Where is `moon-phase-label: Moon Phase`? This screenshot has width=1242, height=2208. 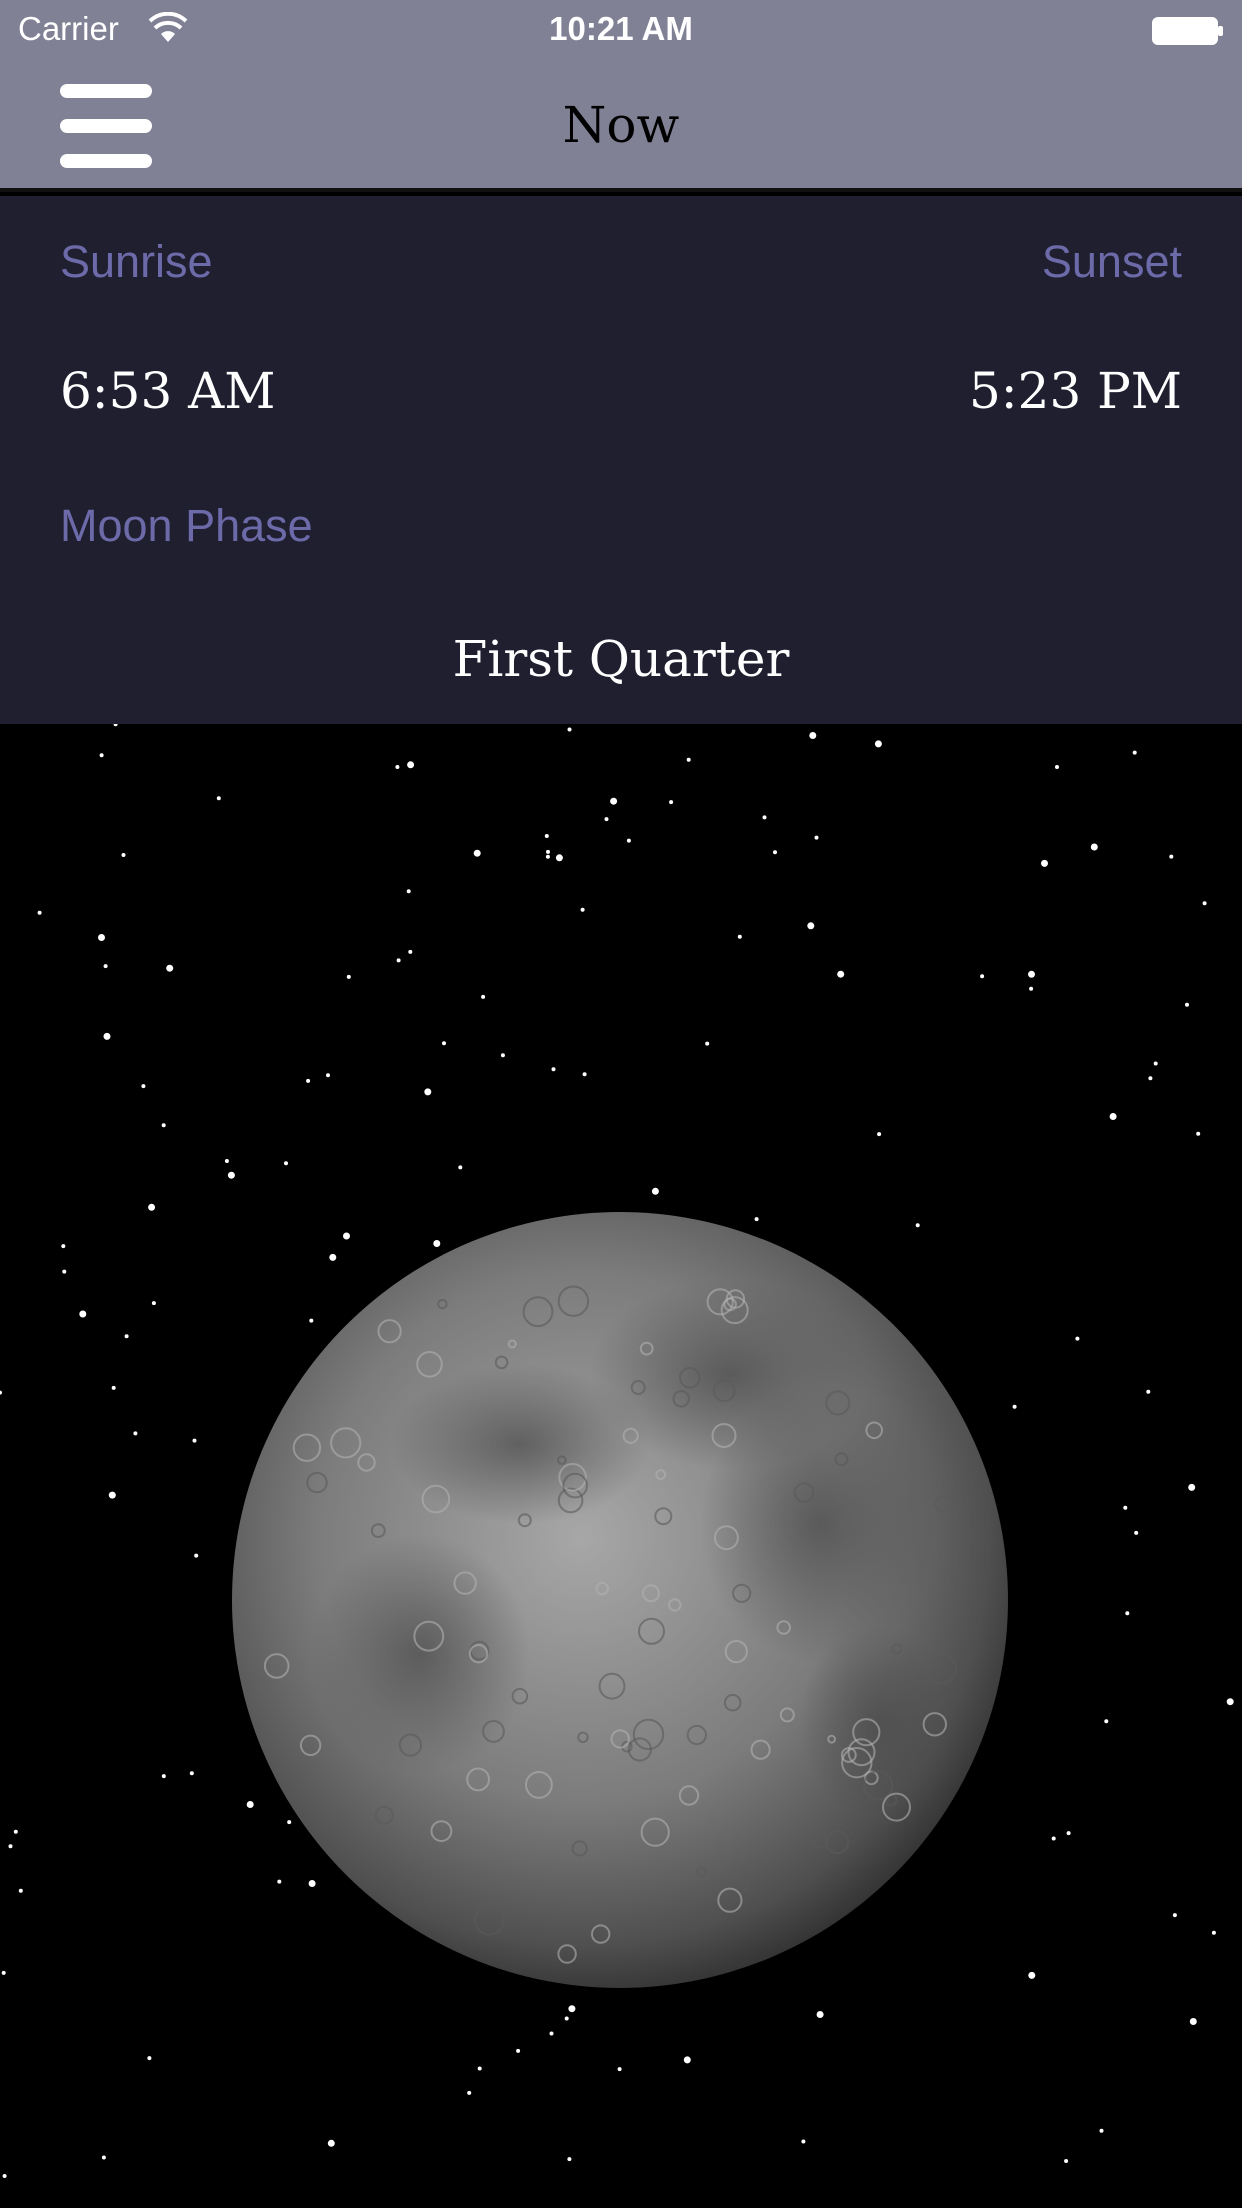
moon-phase-label: Moon Phase is located at coordinates (186, 525).